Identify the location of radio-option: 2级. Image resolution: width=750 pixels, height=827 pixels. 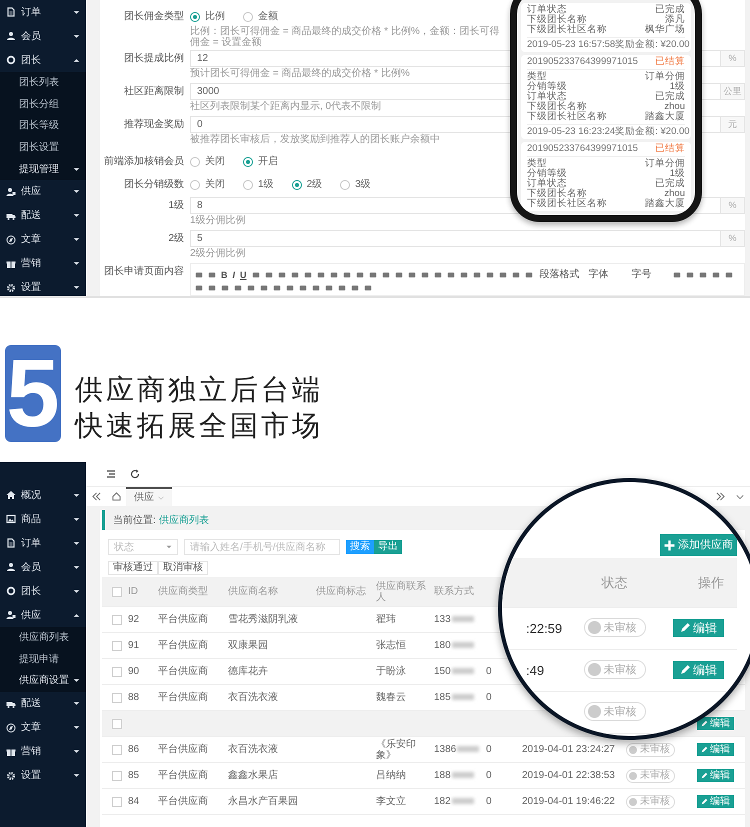
(307, 184).